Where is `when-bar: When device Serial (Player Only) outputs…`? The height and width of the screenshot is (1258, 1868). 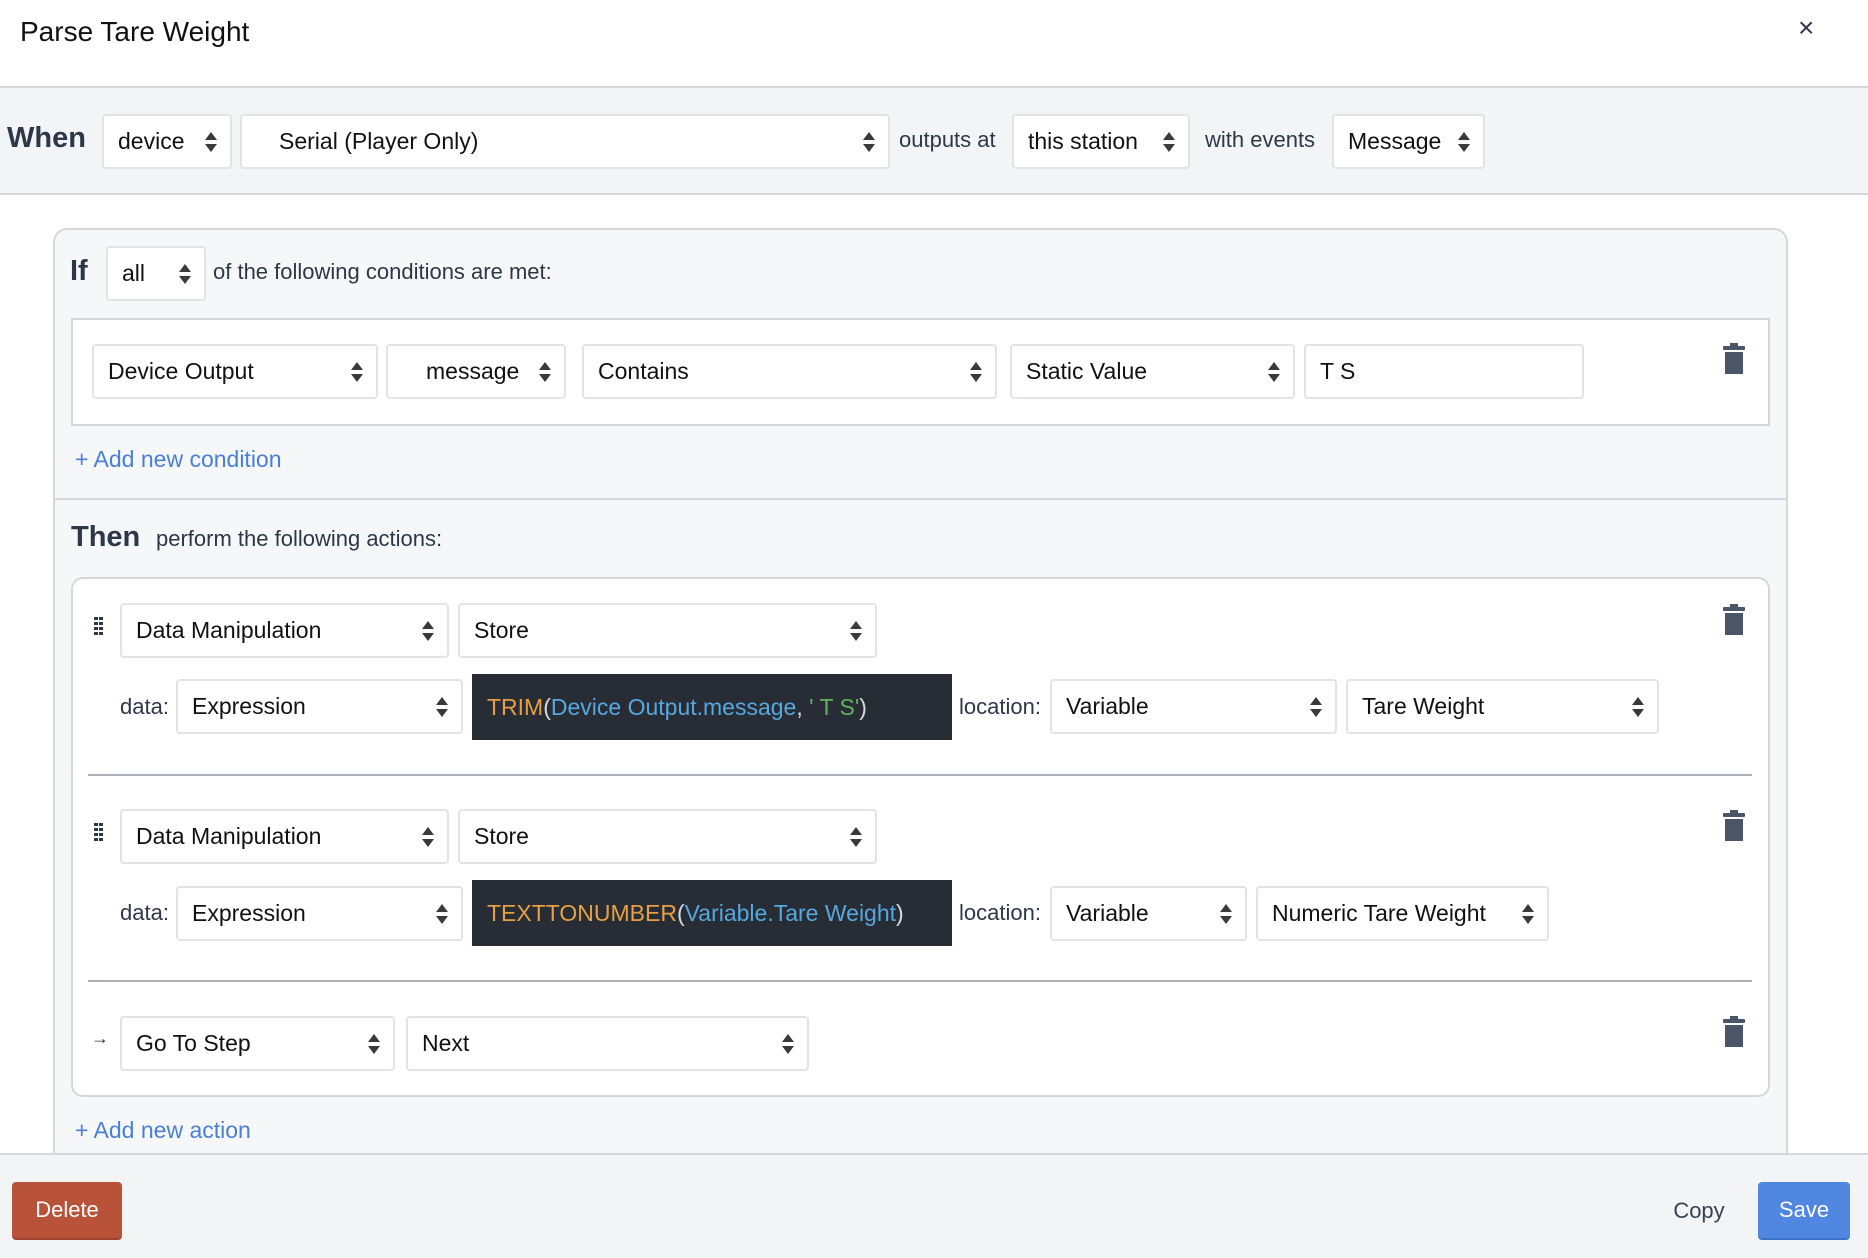 when-bar: When device Serial (Player Only) outputs… is located at coordinates (934, 141).